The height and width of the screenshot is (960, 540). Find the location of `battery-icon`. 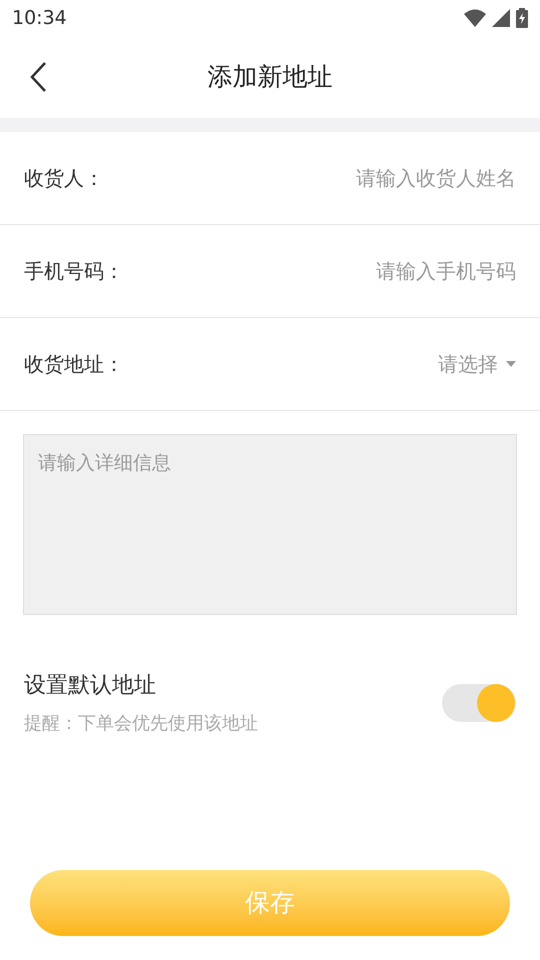

battery-icon is located at coordinates (522, 18).